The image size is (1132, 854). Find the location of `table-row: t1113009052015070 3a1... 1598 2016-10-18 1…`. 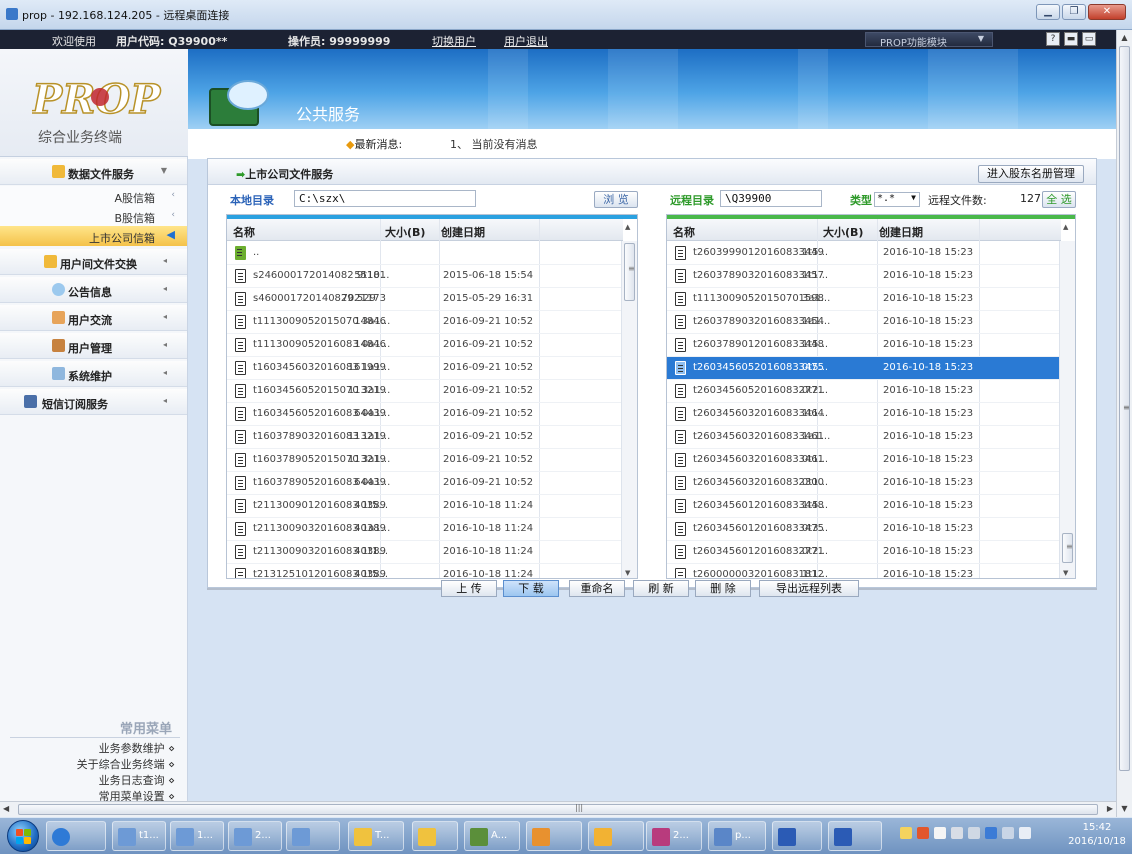

table-row: t1113009052015070 3a1... 1598 2016-10-18 1… is located at coordinates (864, 299).